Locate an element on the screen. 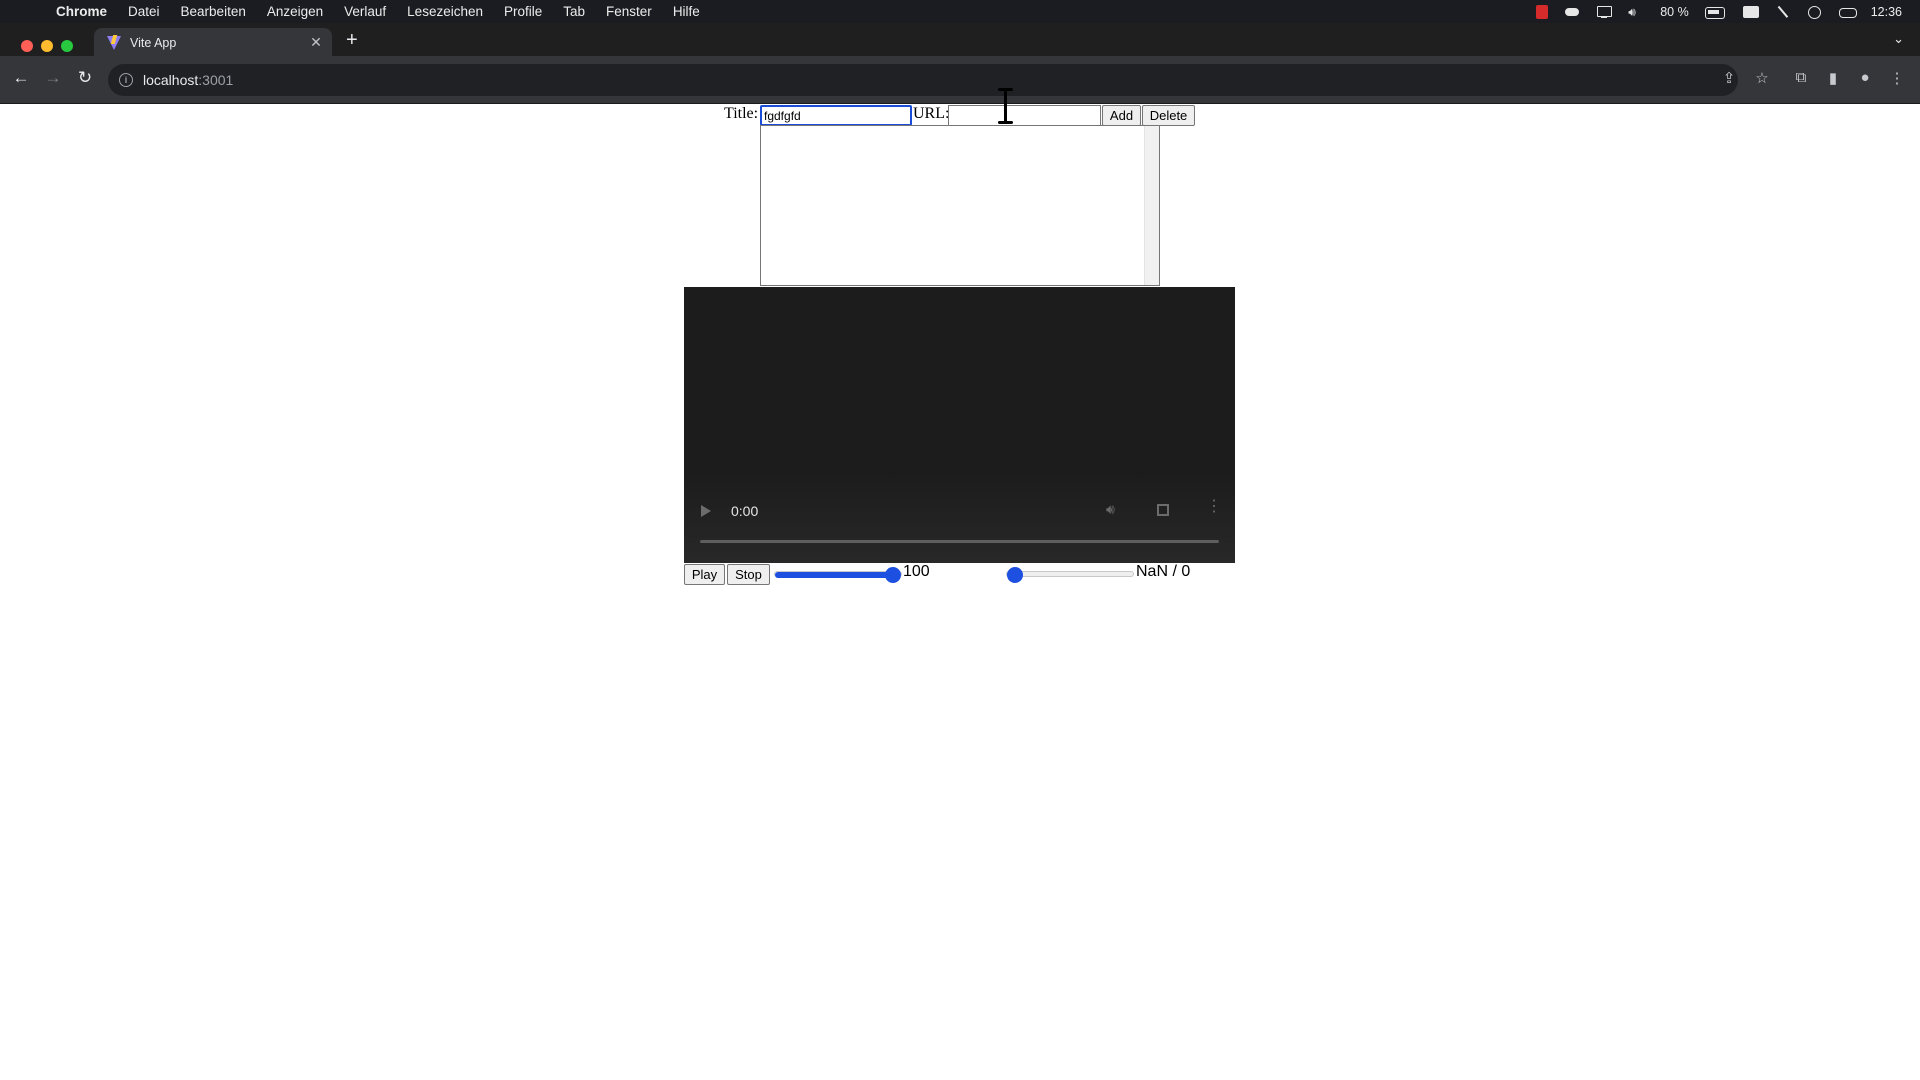 The width and height of the screenshot is (1920, 1080). control-center-icon is located at coordinates (1847, 12).